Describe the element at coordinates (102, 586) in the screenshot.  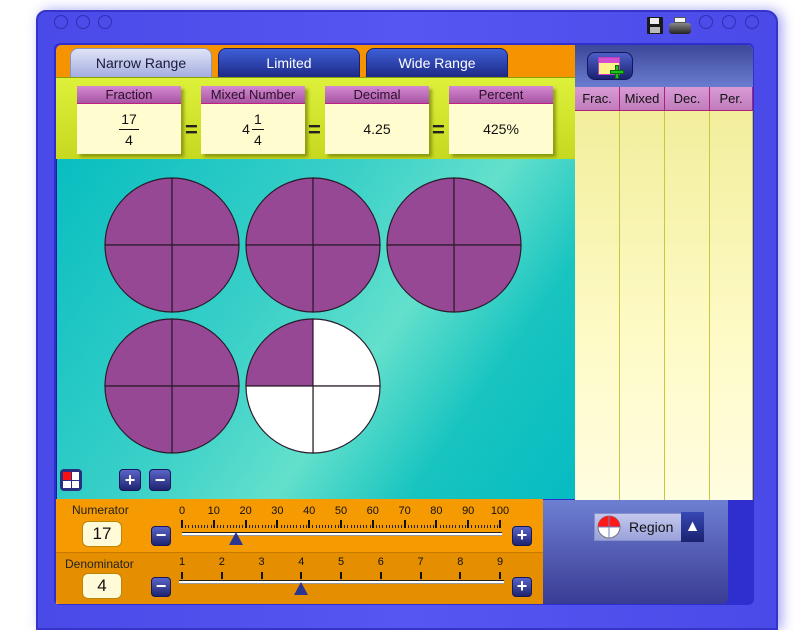
I see `denominator-value: 4` at that location.